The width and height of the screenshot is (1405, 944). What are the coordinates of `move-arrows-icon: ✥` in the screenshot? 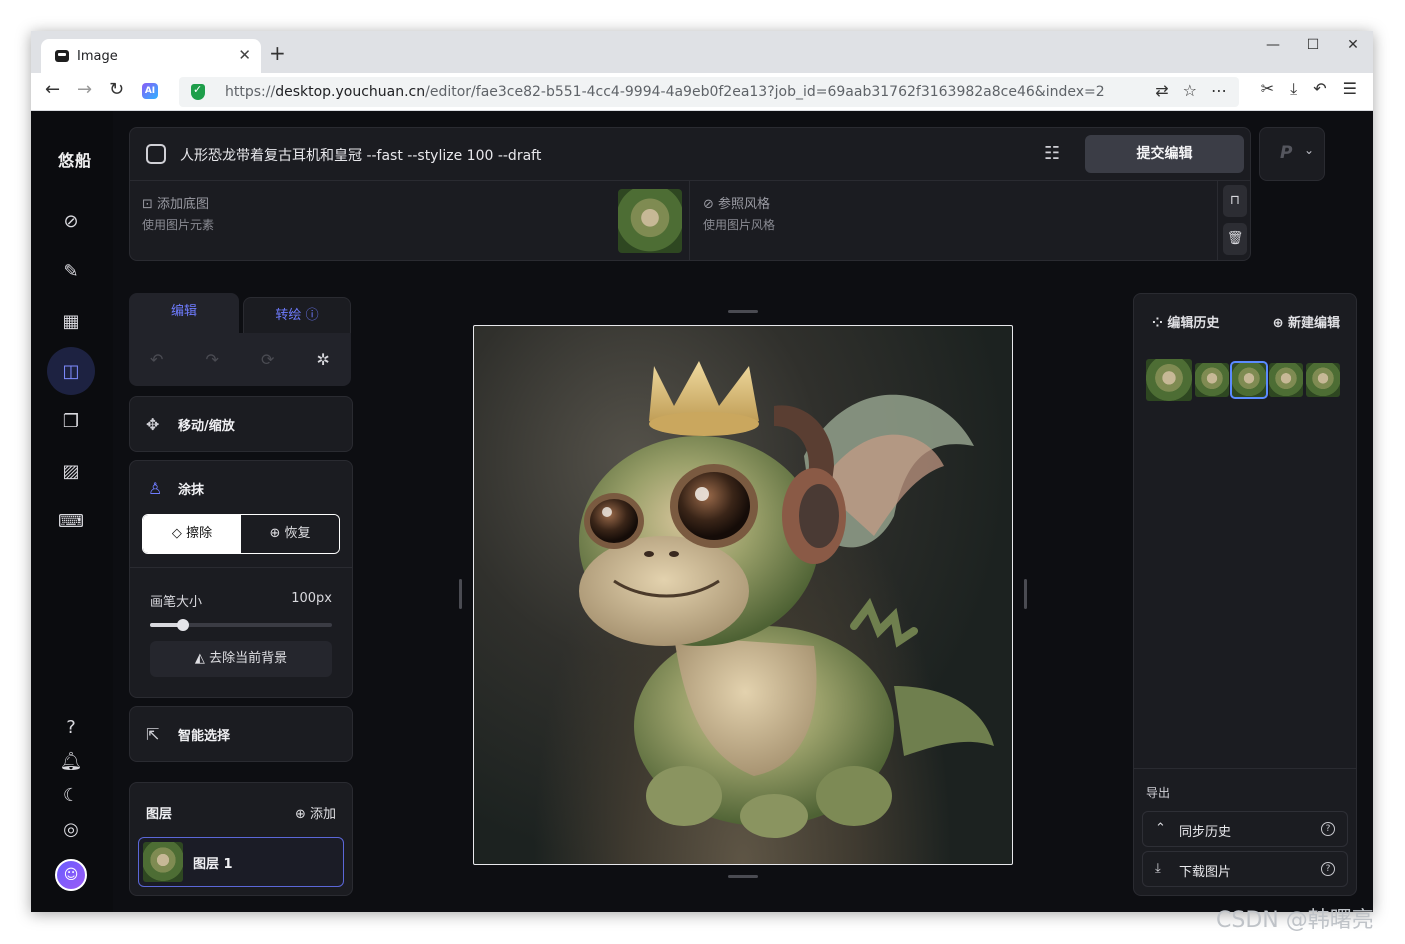 It's located at (153, 424).